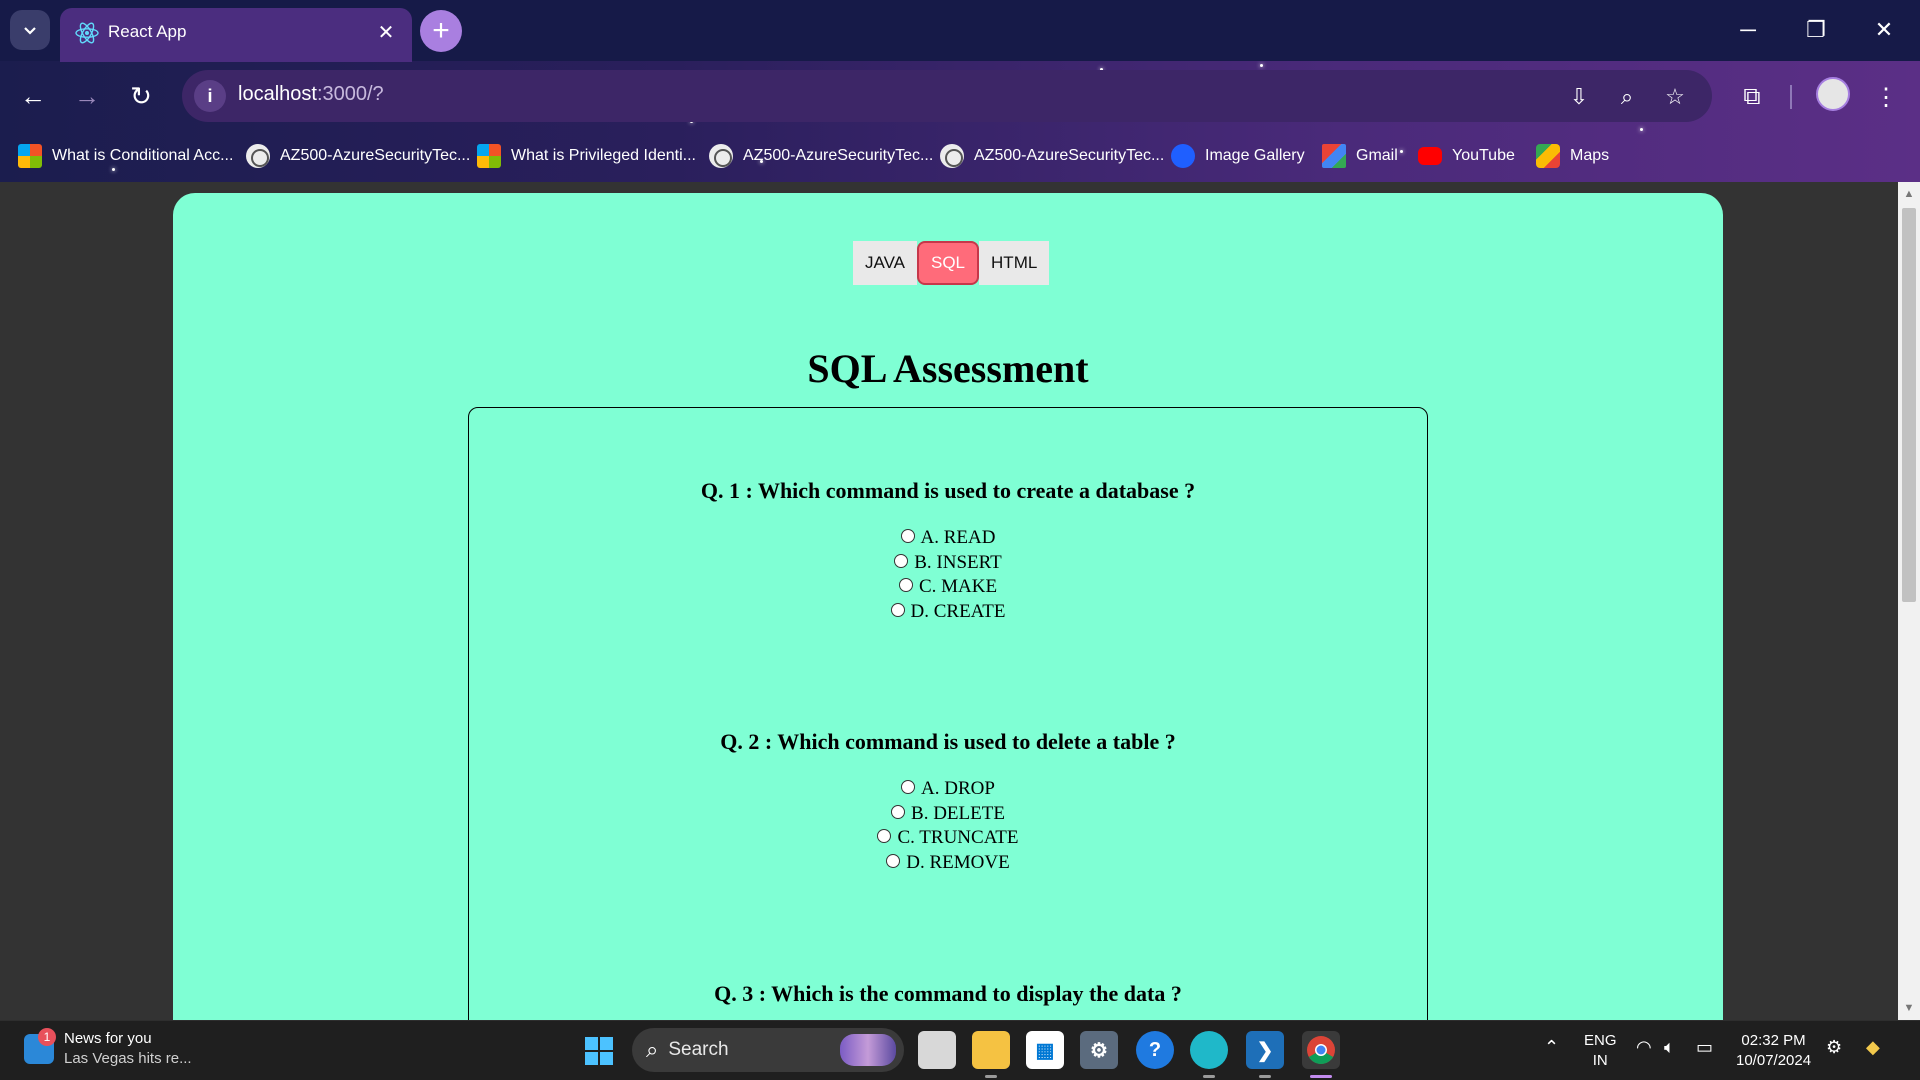  I want to click on microsoft-icon, so click(30, 156).